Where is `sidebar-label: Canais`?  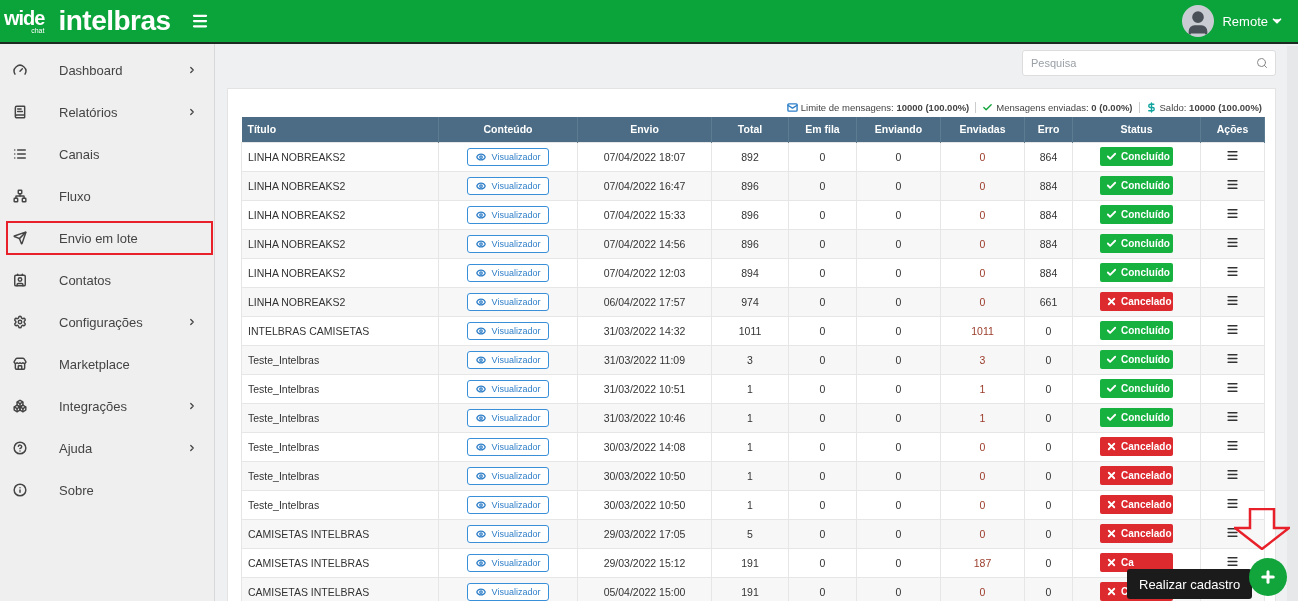
sidebar-label: Canais is located at coordinates (80, 154).